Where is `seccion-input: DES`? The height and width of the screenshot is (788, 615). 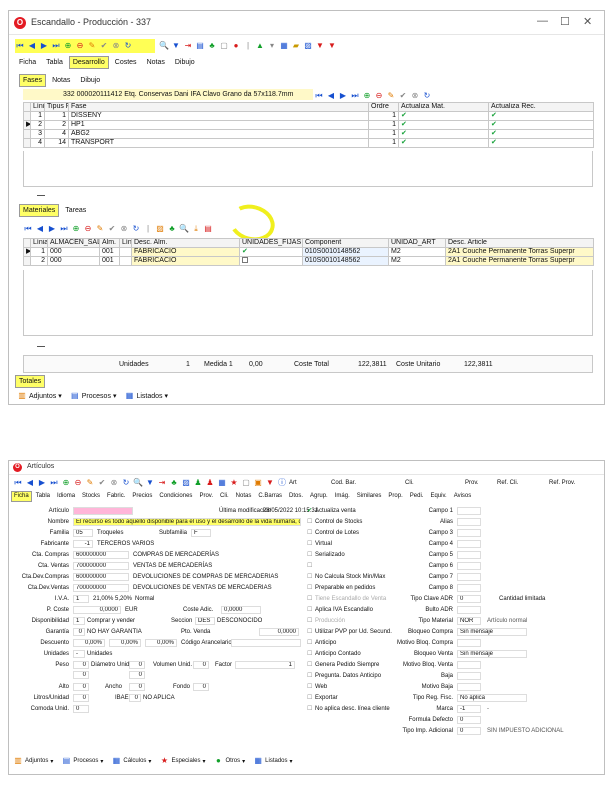
seccion-input: DES is located at coordinates (205, 621).